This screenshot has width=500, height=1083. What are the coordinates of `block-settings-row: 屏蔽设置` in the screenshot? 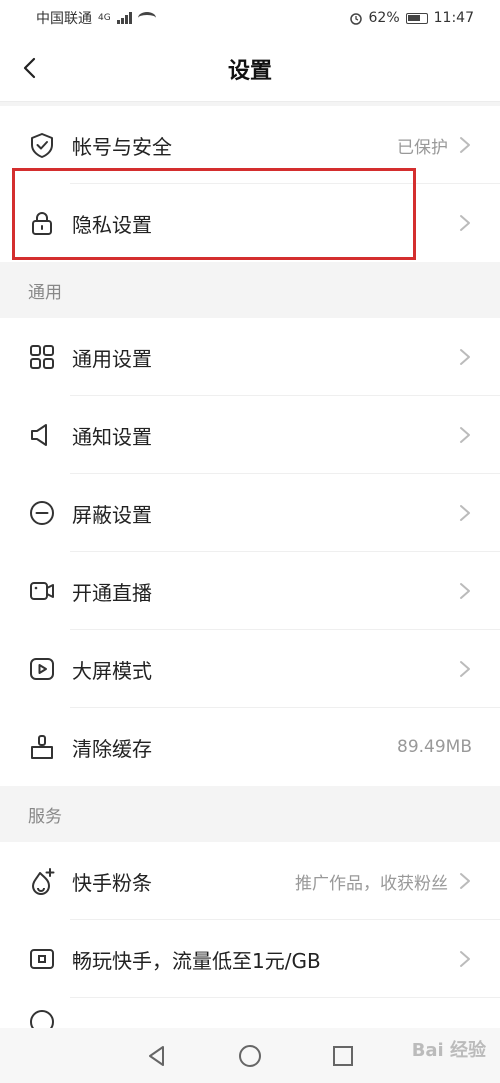 It's located at (250, 513).